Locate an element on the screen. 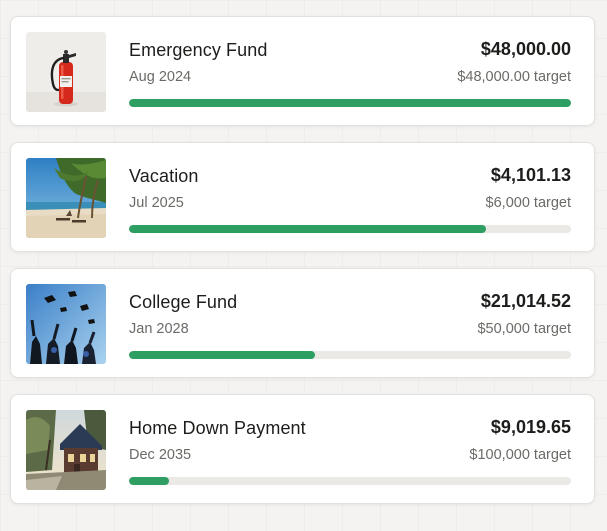 The height and width of the screenshot is (531, 607). goal-target: $48,000.00 target is located at coordinates (514, 77).